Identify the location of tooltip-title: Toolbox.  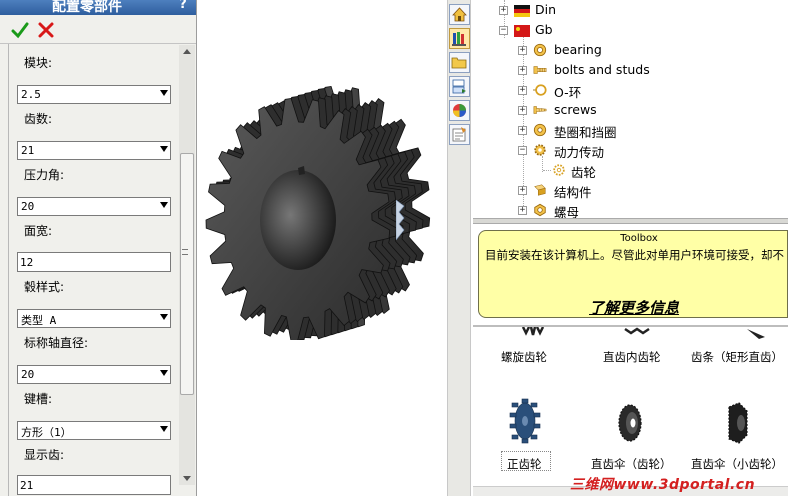
(639, 238).